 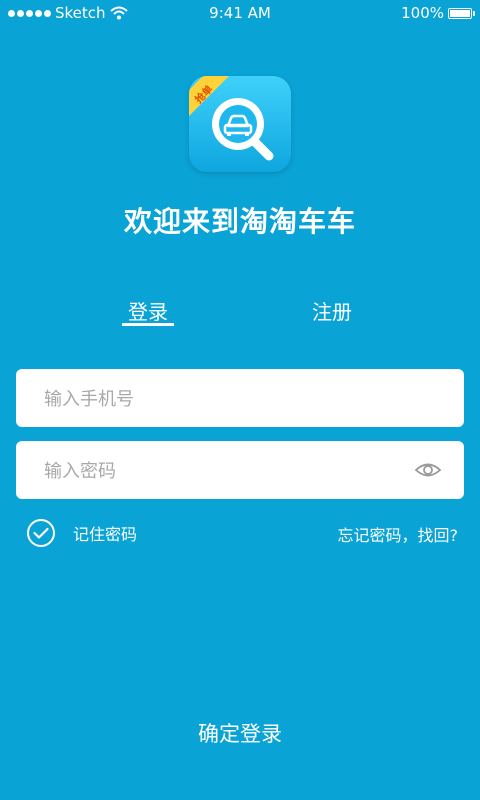 What do you see at coordinates (240, 13) in the screenshot?
I see `status-bar: Sketch 9:41 AM 100%` at bounding box center [240, 13].